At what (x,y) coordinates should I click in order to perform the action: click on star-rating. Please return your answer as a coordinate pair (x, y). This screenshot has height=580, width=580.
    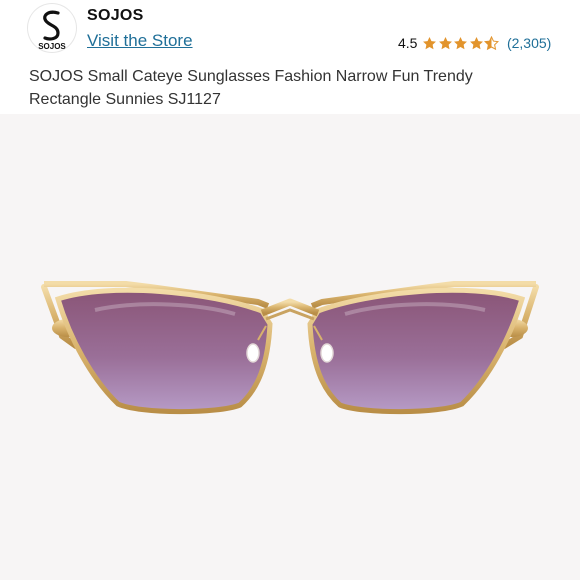
    Looking at the image, I should click on (461, 43).